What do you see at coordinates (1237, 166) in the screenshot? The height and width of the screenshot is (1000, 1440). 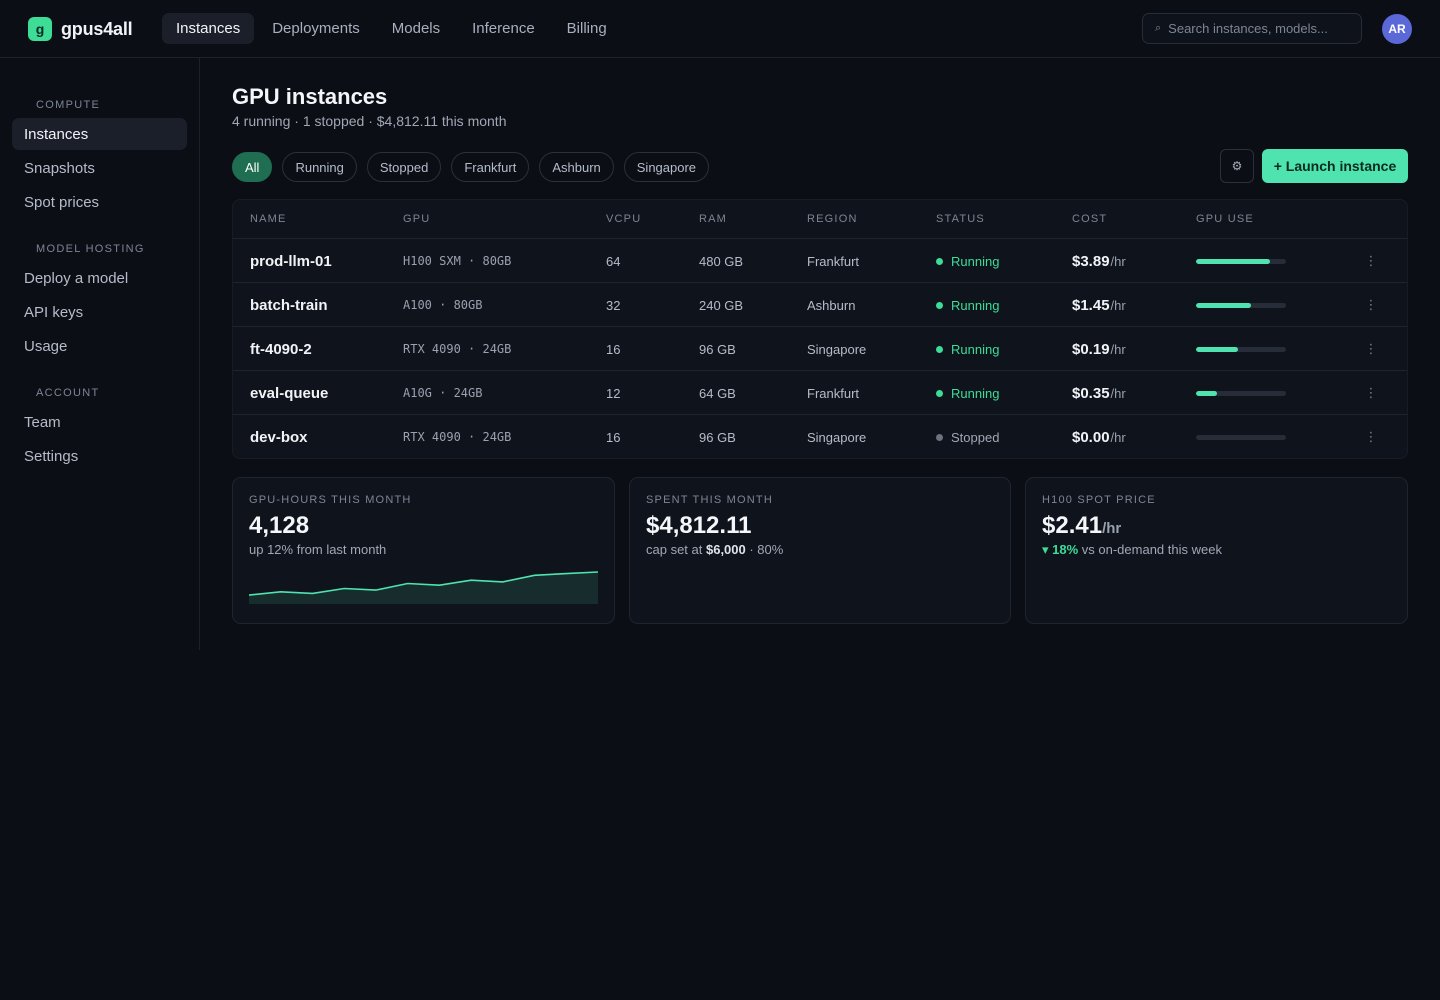 I see `settings-button: ⚙` at bounding box center [1237, 166].